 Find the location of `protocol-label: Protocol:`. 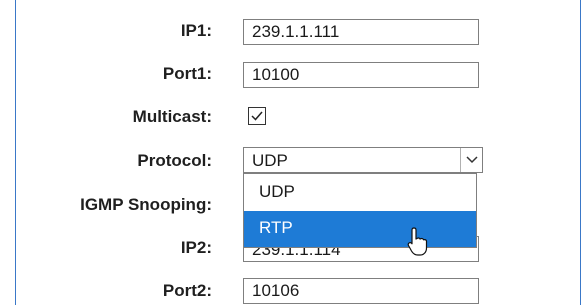

protocol-label: Protocol: is located at coordinates (174, 160).